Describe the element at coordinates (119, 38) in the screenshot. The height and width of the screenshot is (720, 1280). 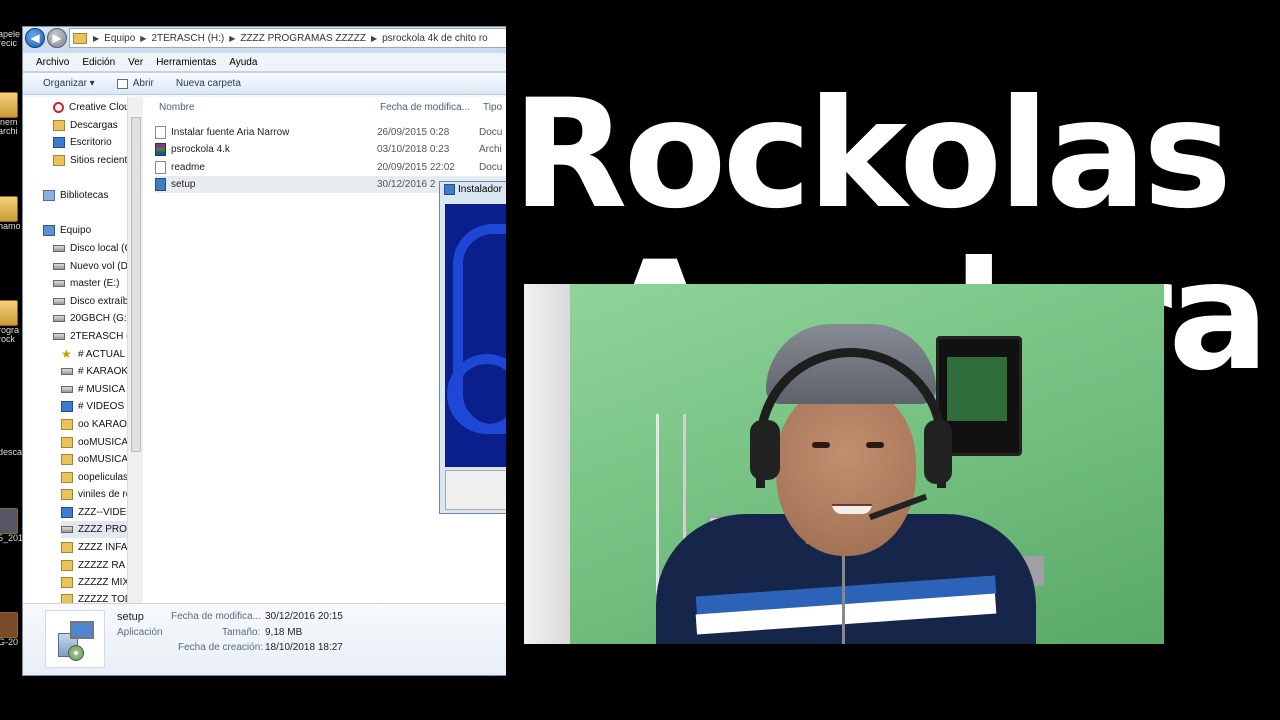
I see `breadcrumb-item: Equipo` at that location.